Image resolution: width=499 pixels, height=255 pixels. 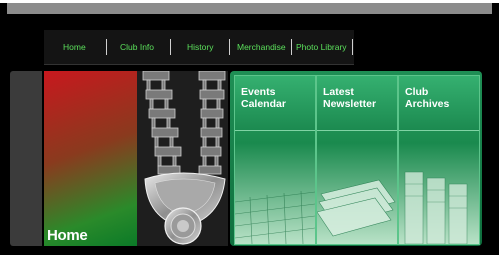 I want to click on tile-title-line: Club, so click(x=417, y=92).